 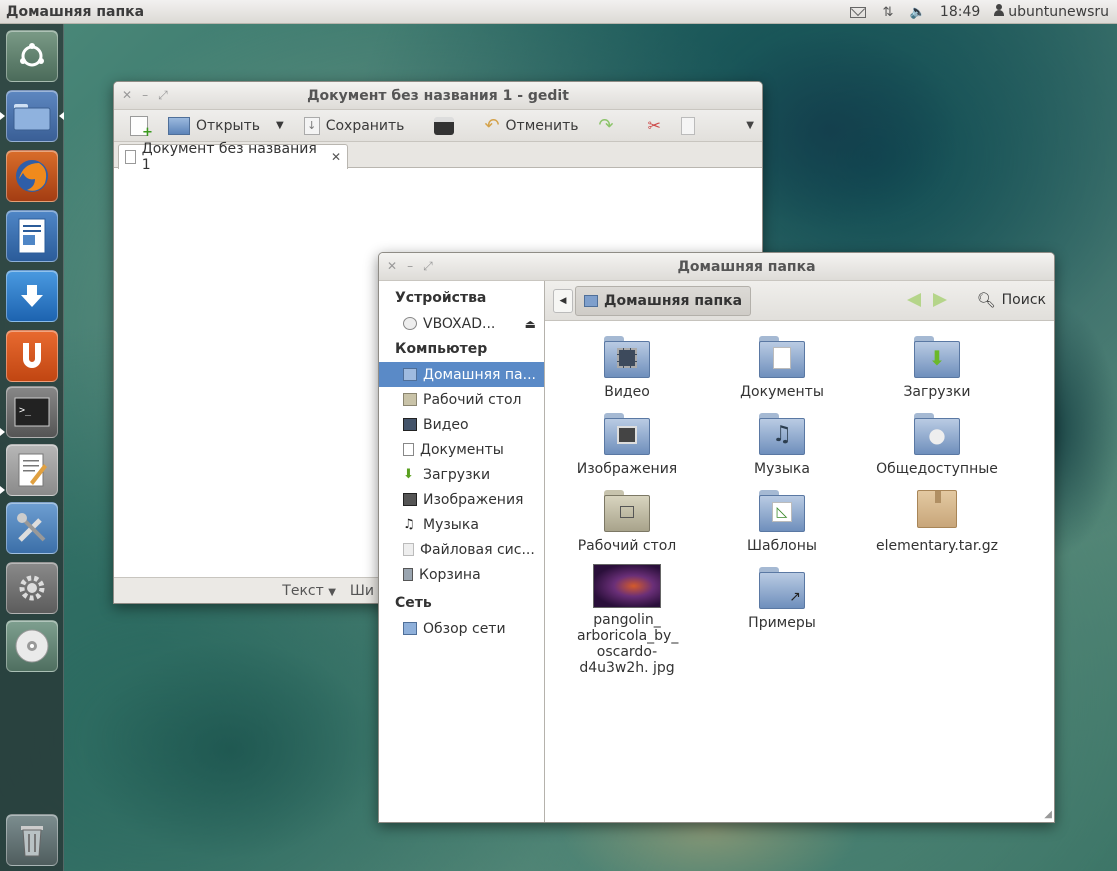 What do you see at coordinates (280, 125) in the screenshot?
I see `dropdown-arrow-icon: ▼` at bounding box center [280, 125].